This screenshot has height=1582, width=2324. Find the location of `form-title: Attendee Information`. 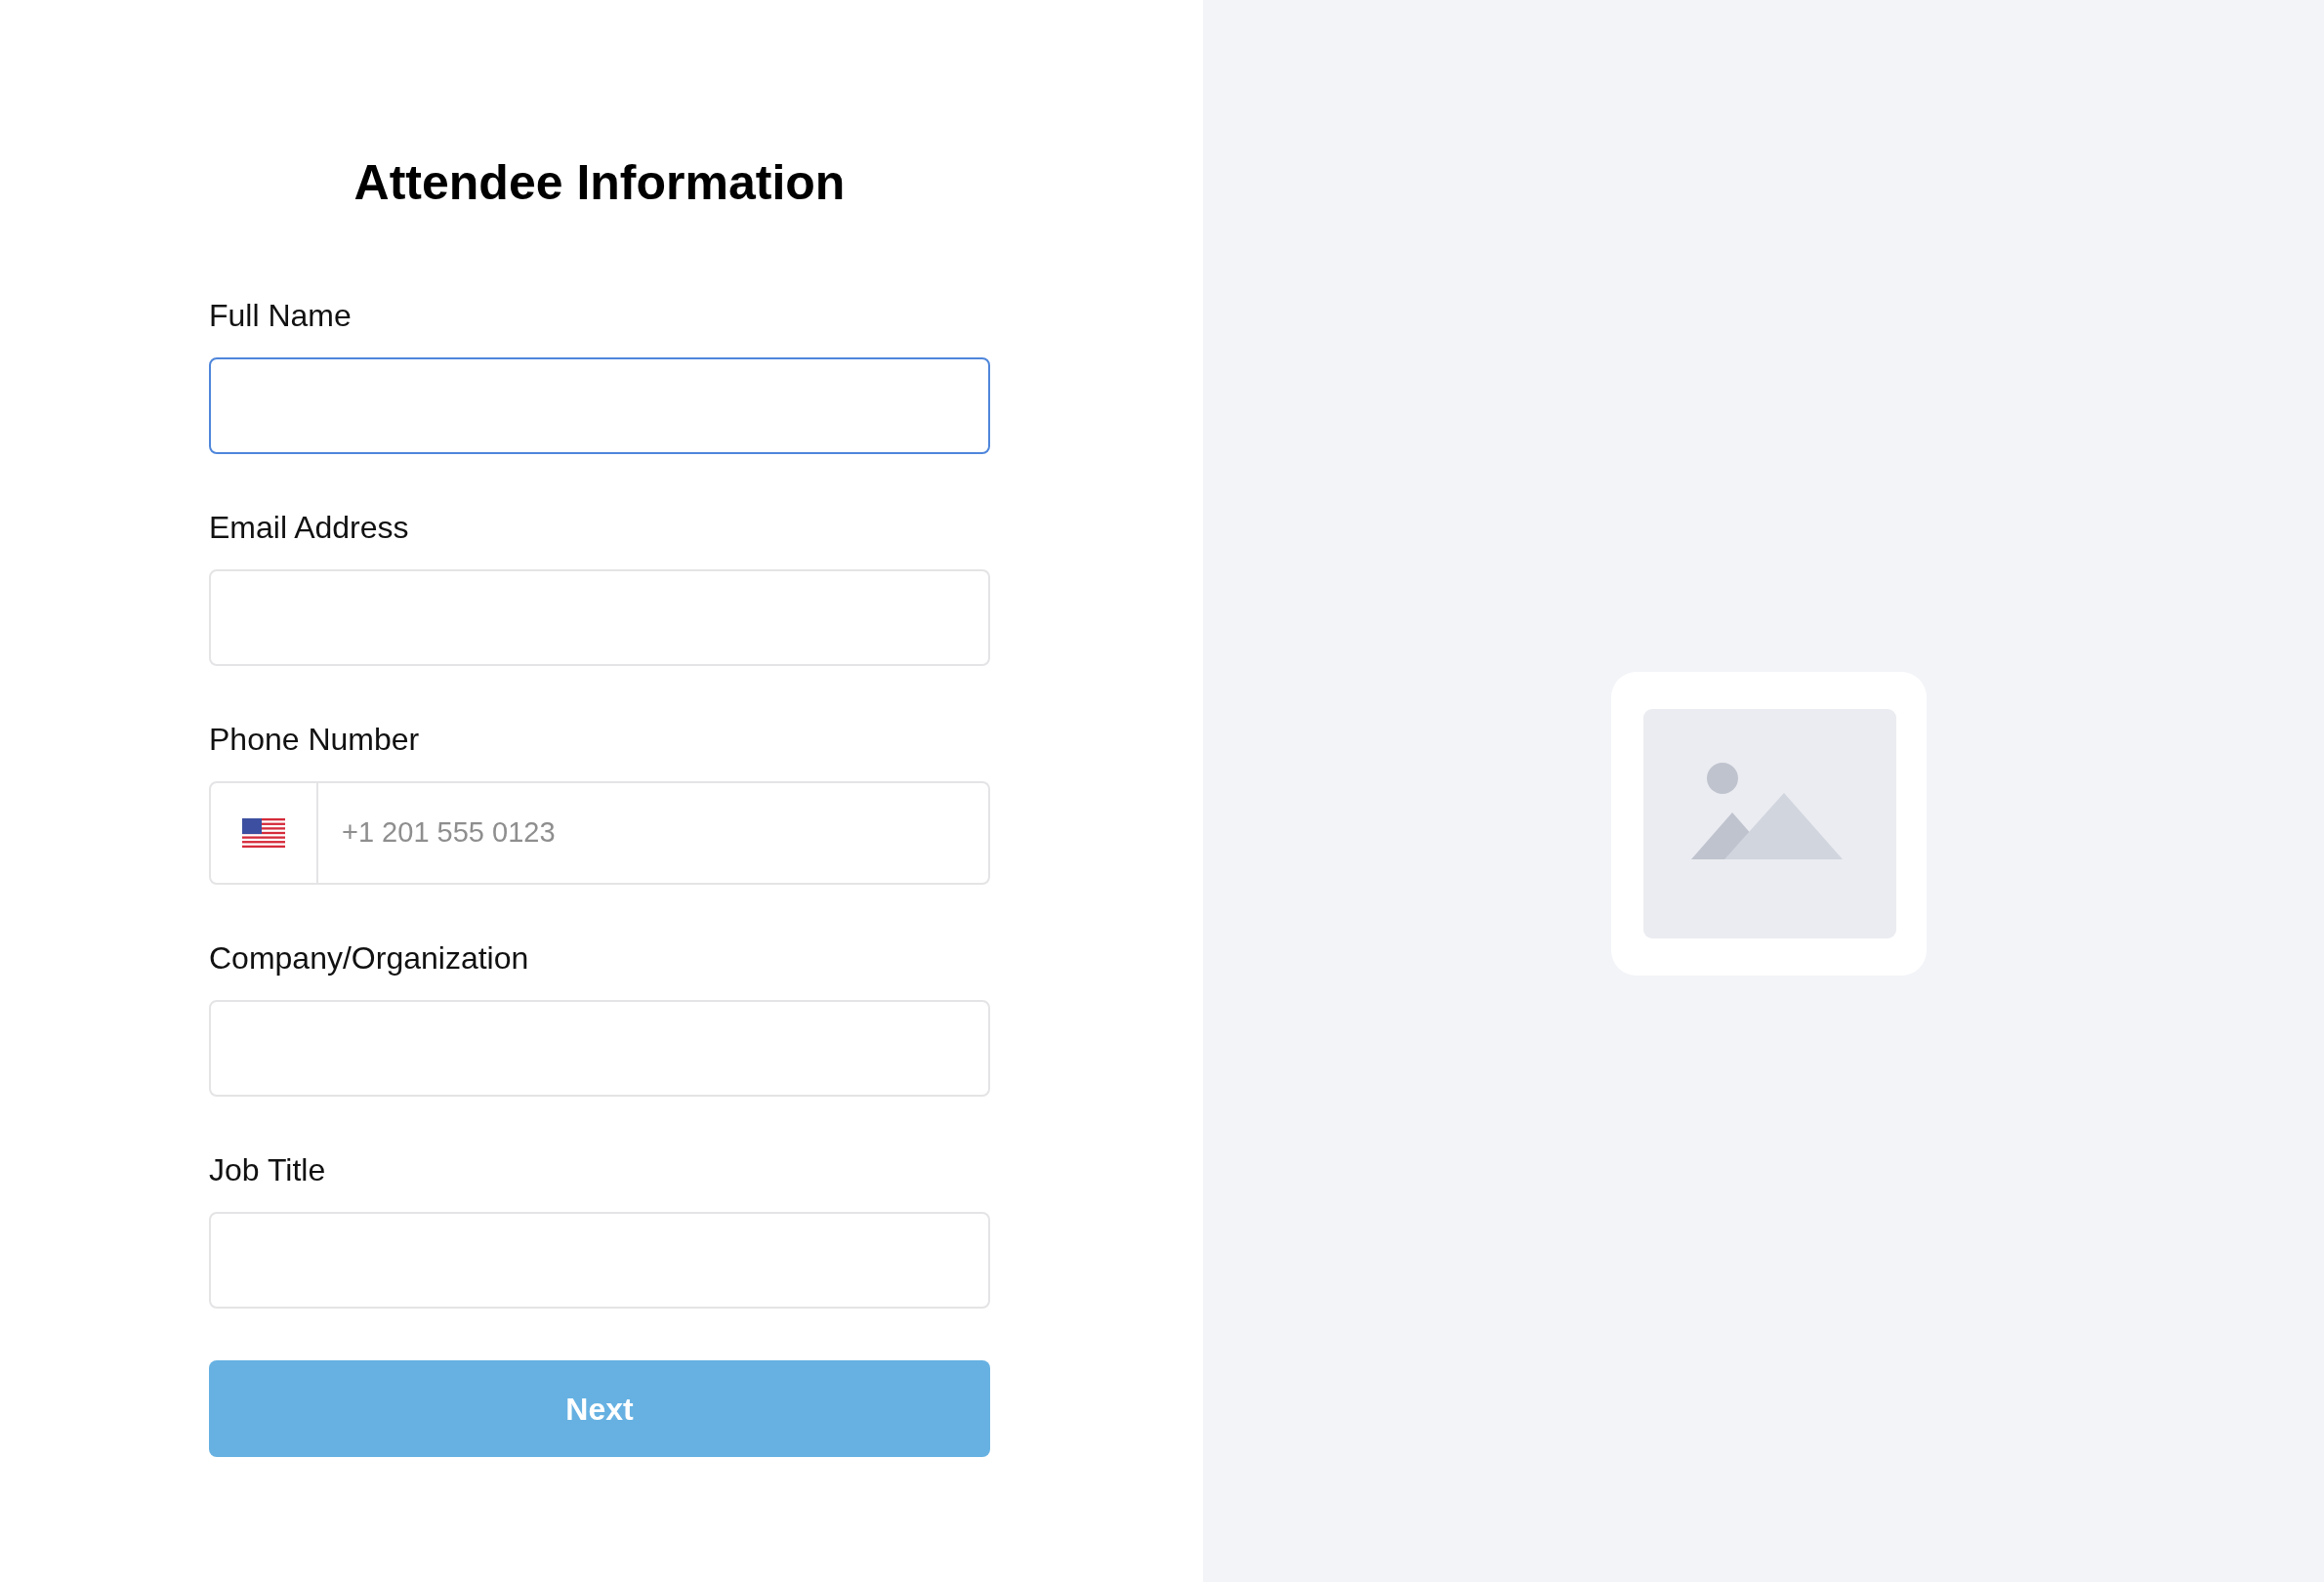

form-title: Attendee Information is located at coordinates (600, 182).